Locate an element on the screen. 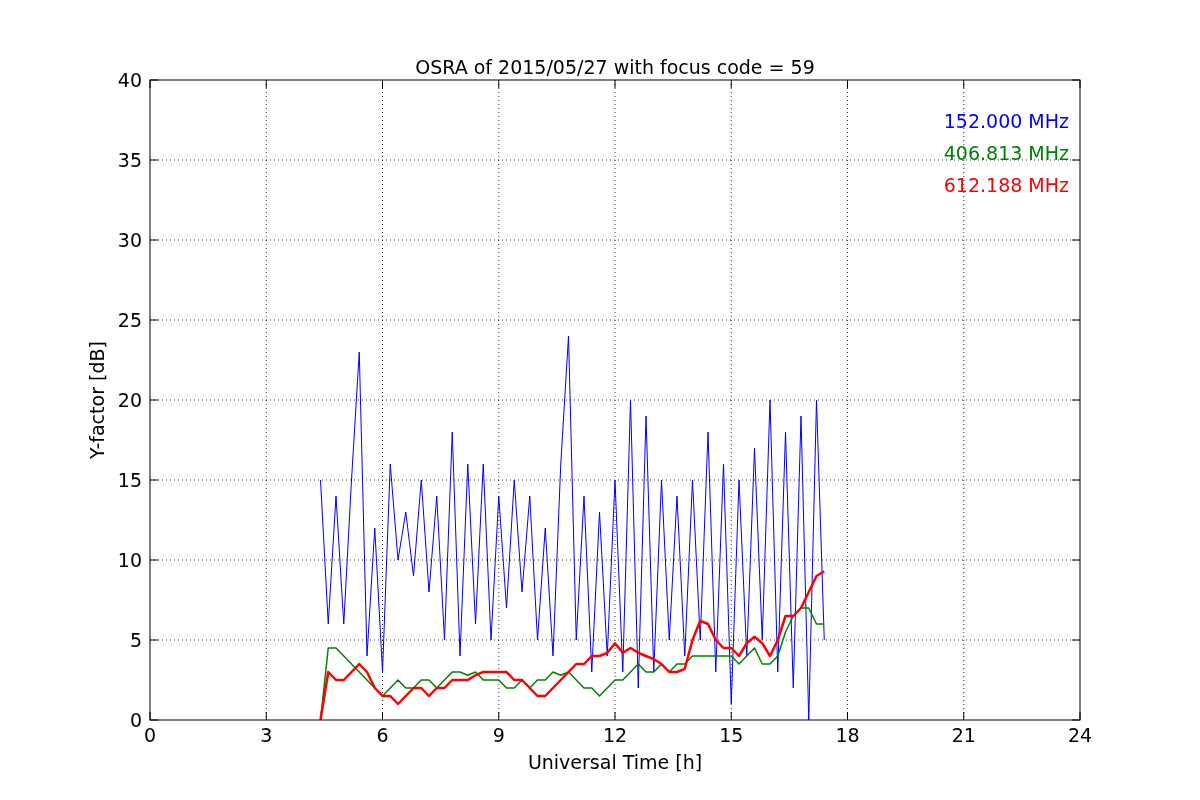  tick-label: 6 is located at coordinates (382, 735).